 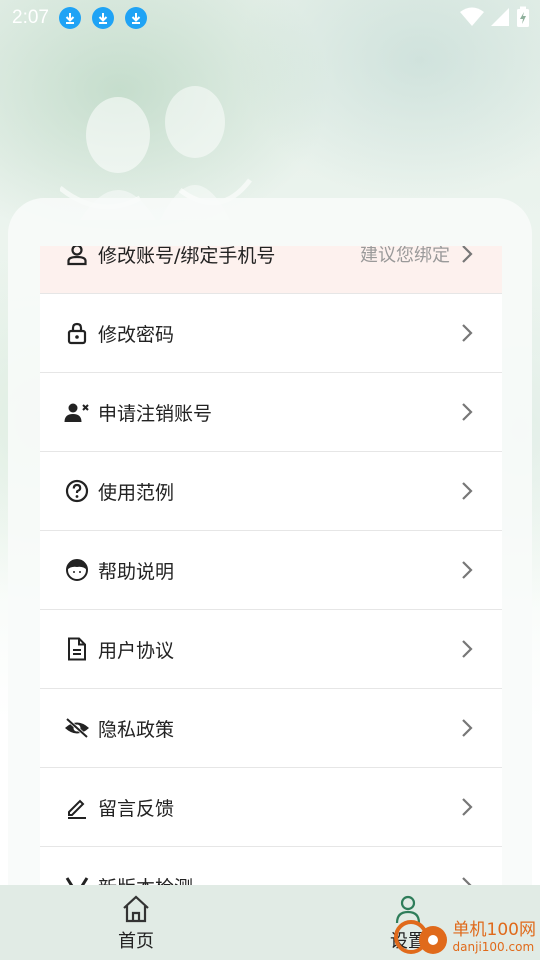 I want to click on settings-item-label: 用户协议, so click(x=136, y=650).